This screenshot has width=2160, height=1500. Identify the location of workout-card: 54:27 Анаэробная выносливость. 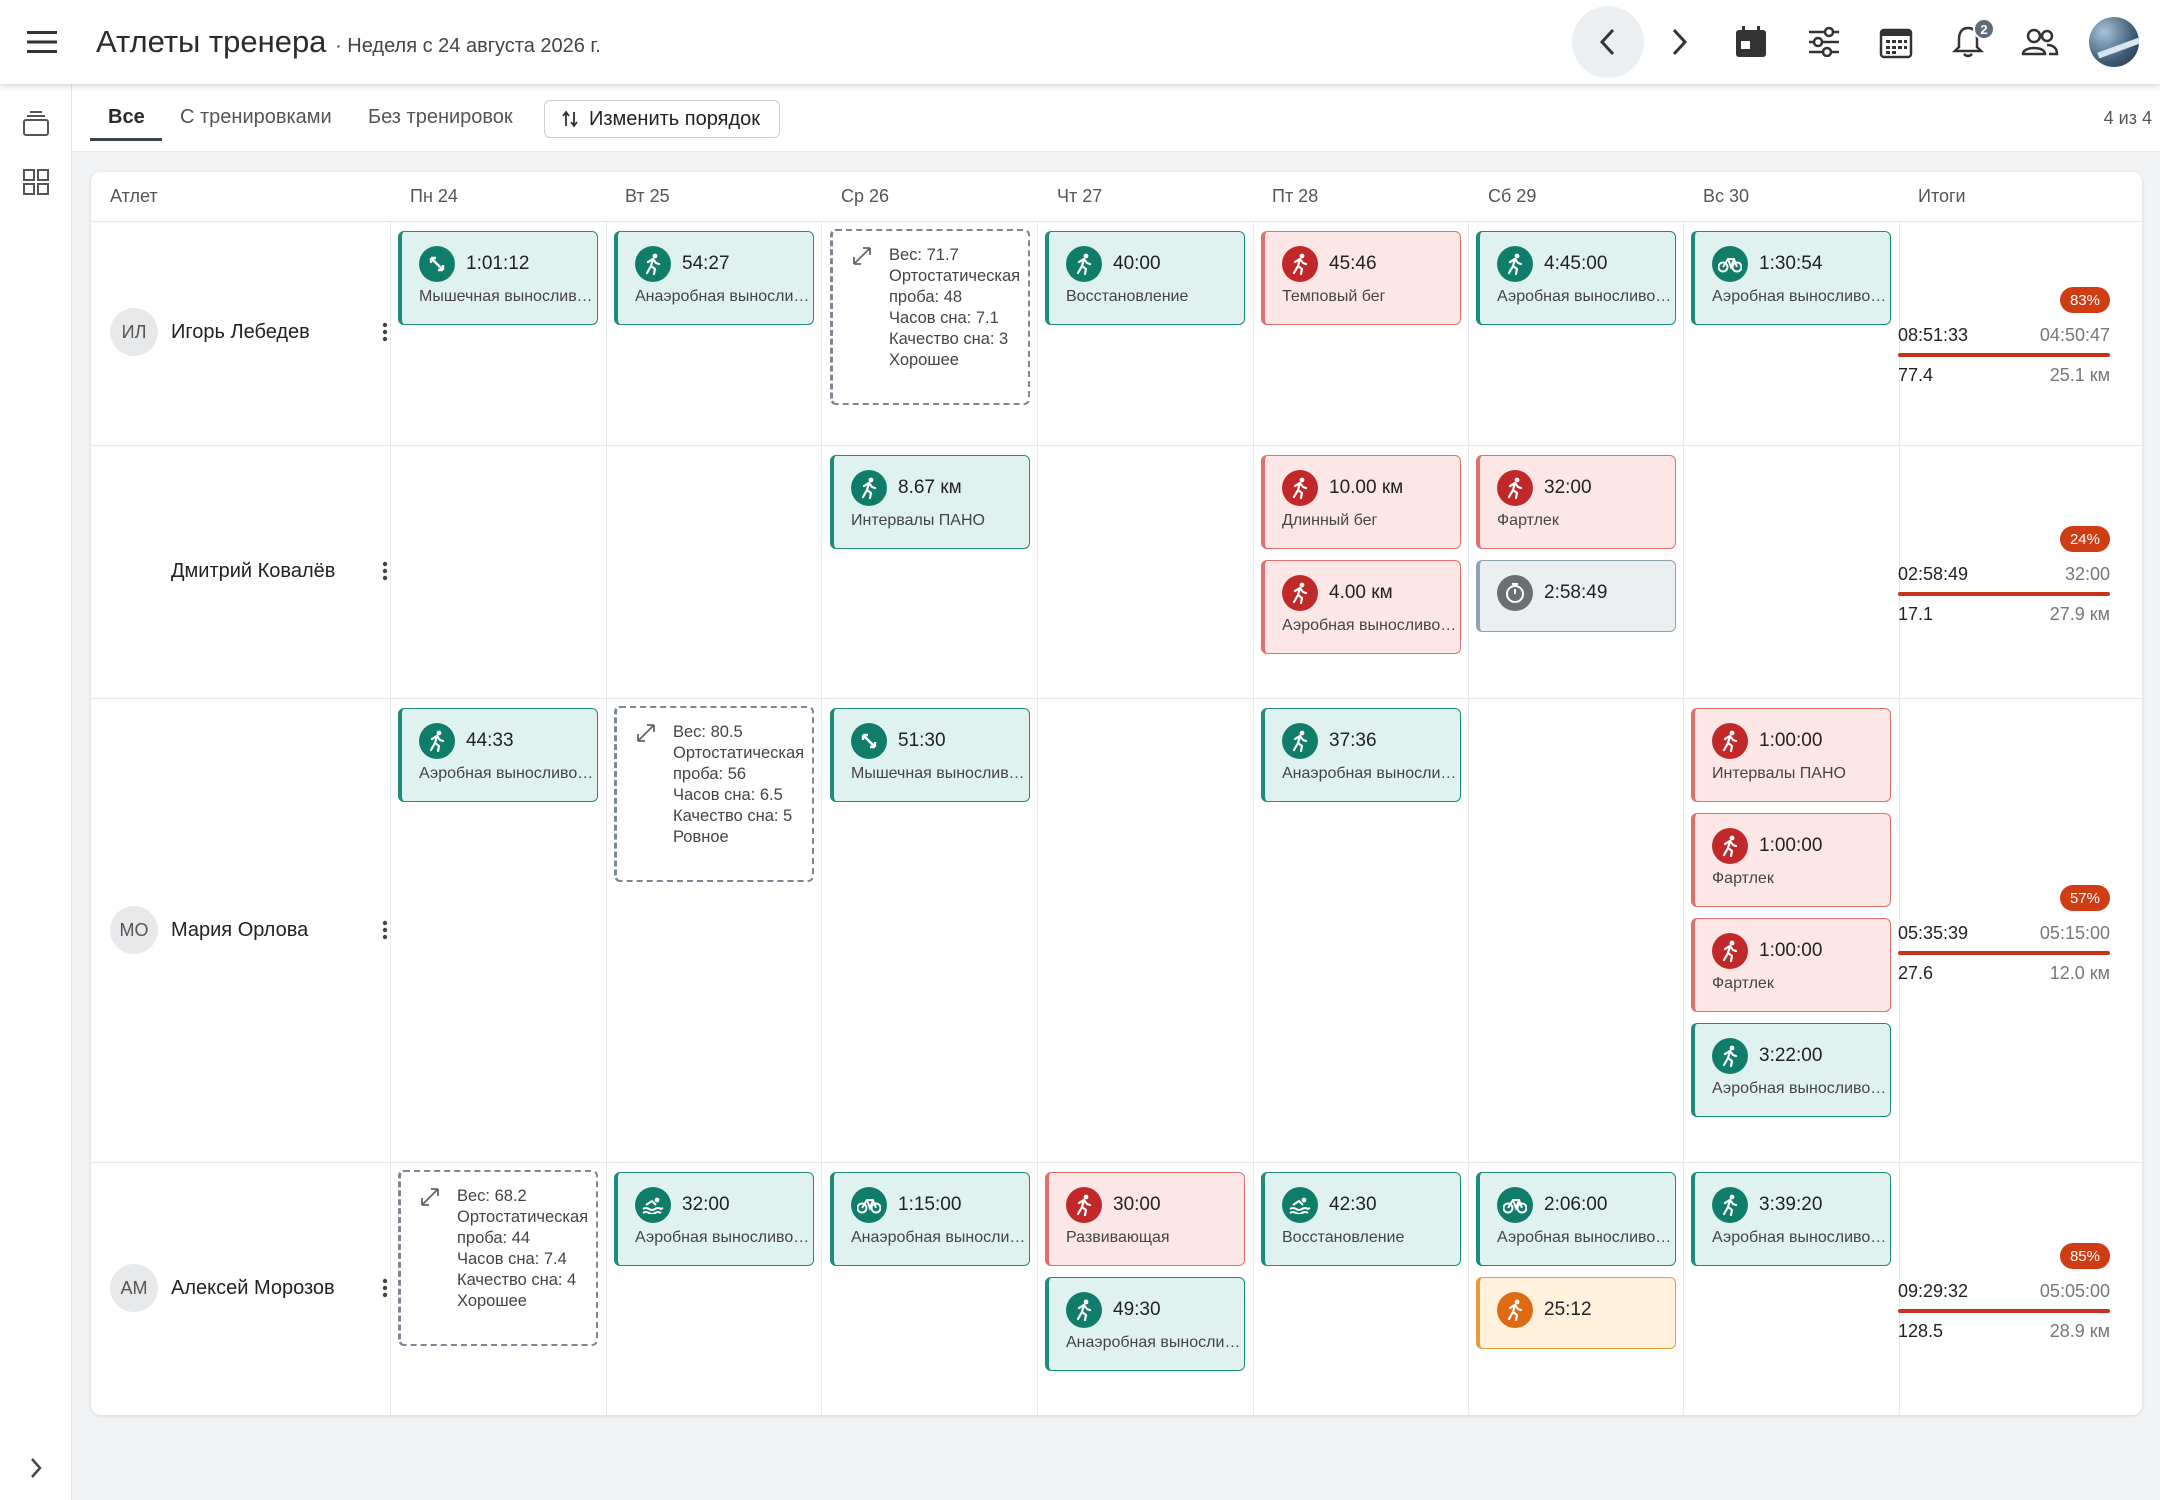
(714, 278).